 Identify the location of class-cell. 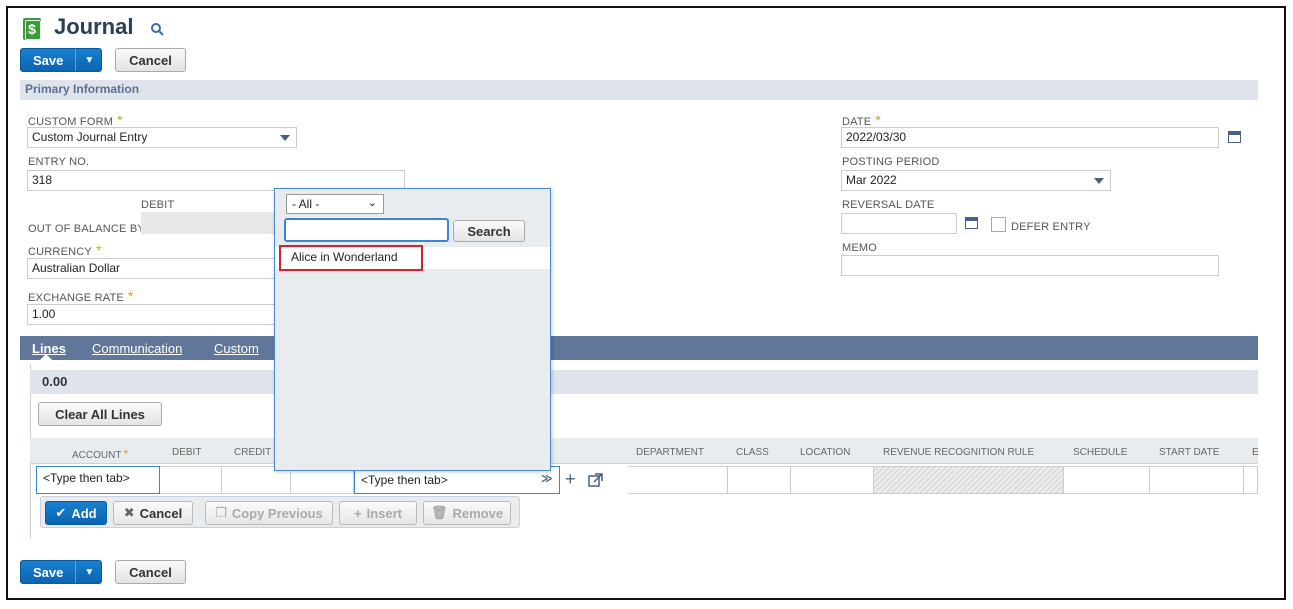
(759, 480).